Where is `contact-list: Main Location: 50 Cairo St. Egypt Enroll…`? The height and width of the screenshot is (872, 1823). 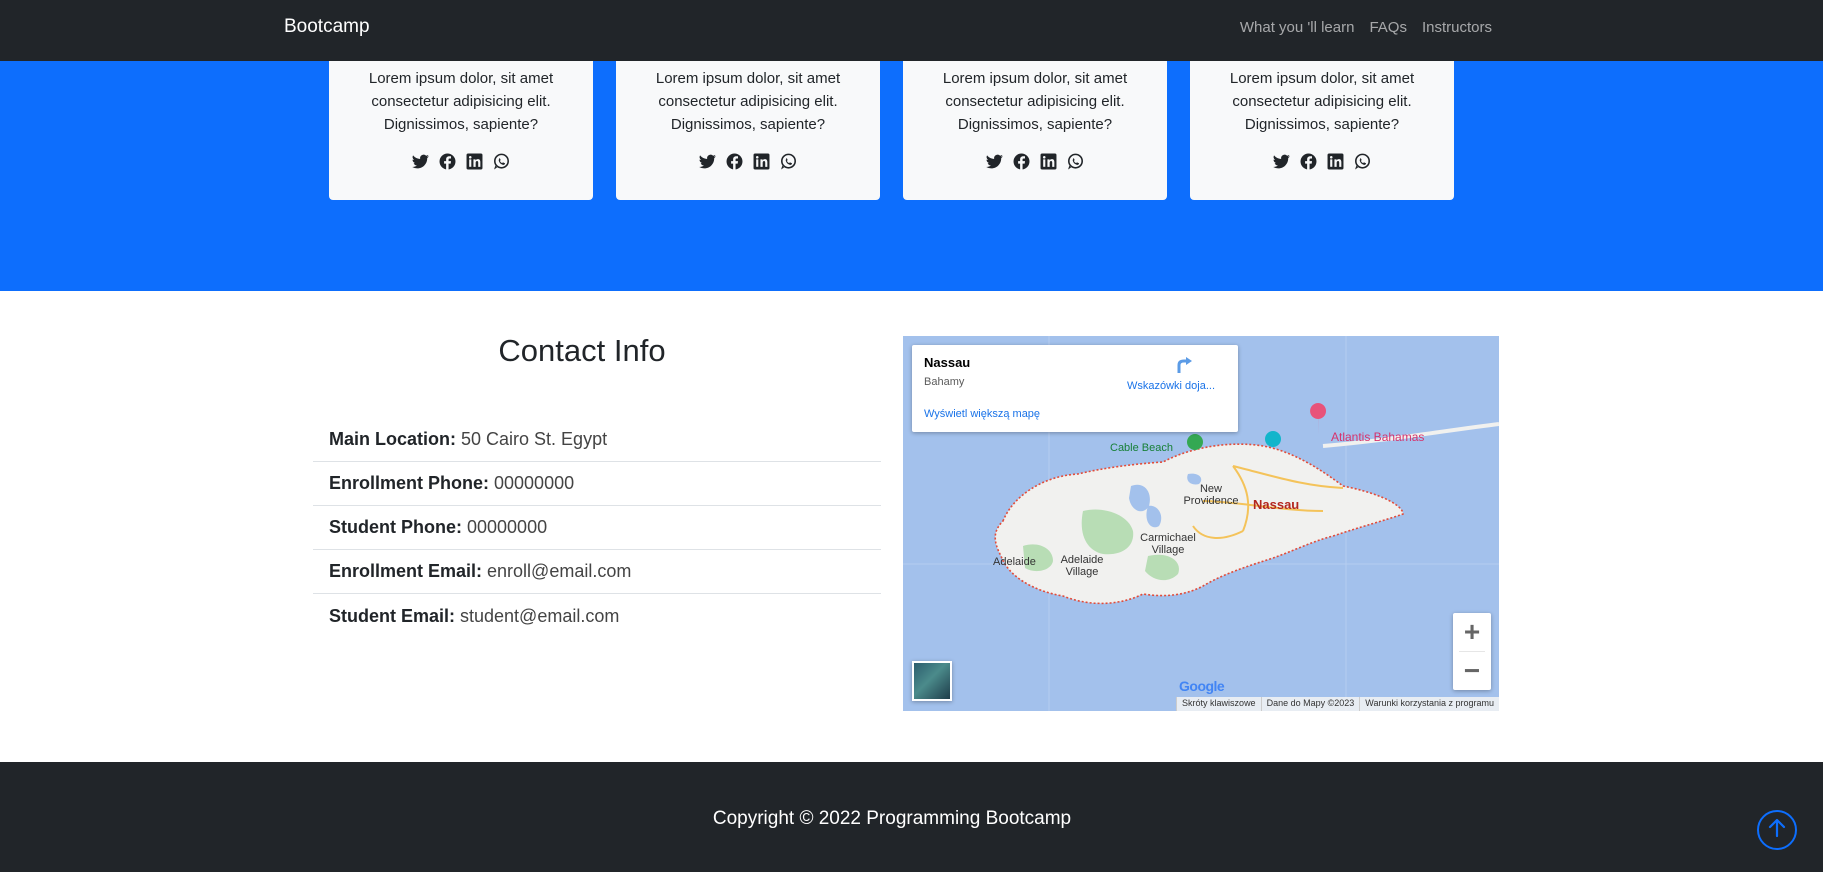
contact-list: Main Location: 50 Cairo St. Egypt Enroll… is located at coordinates (597, 528).